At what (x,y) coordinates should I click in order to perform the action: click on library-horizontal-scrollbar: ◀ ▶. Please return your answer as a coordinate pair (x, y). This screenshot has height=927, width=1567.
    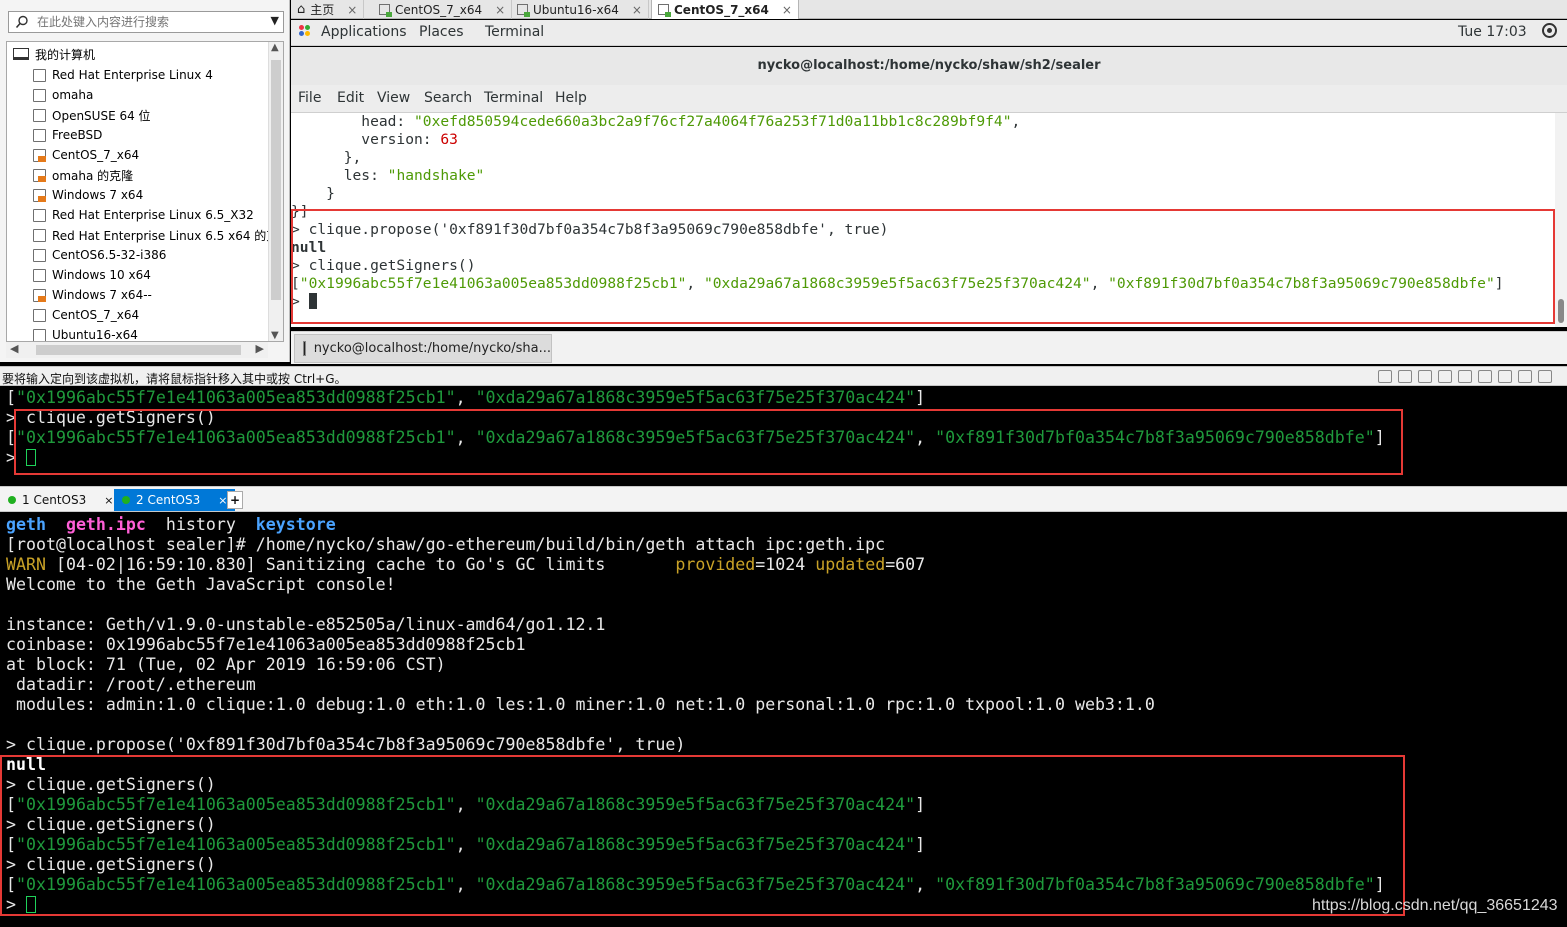
    Looking at the image, I should click on (137, 350).